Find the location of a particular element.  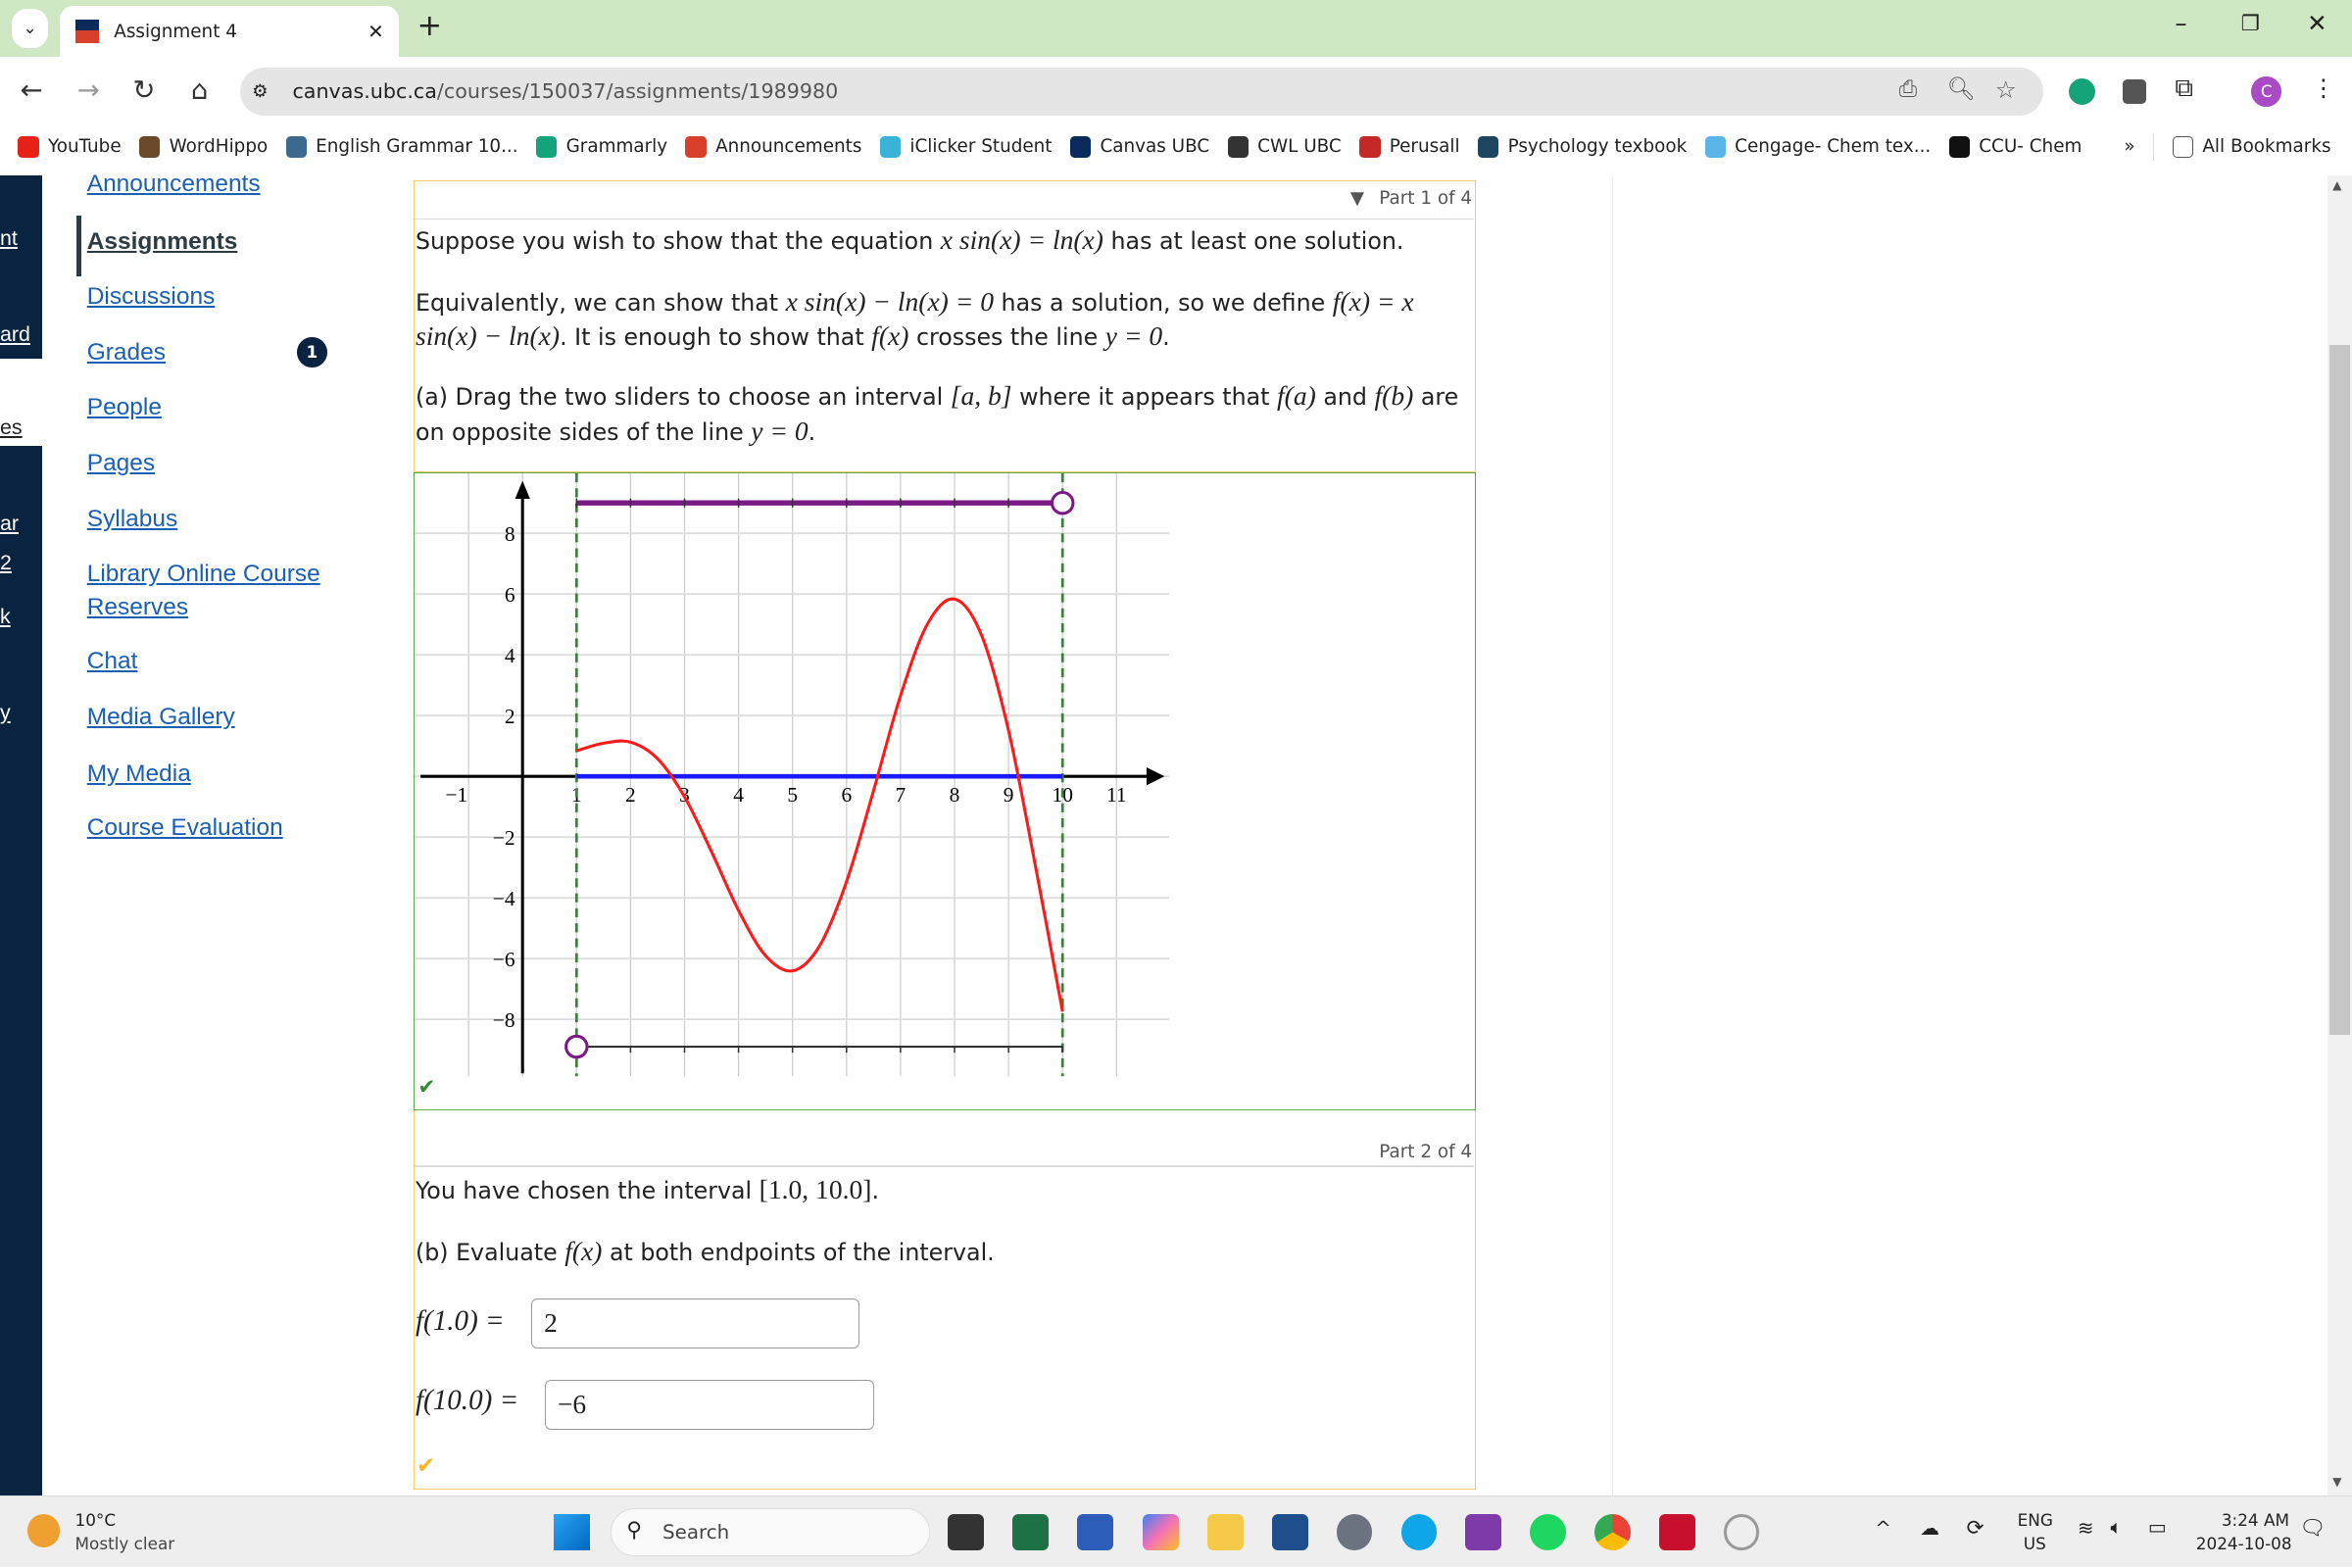

bookmark-item: YouTube is located at coordinates (70, 147).